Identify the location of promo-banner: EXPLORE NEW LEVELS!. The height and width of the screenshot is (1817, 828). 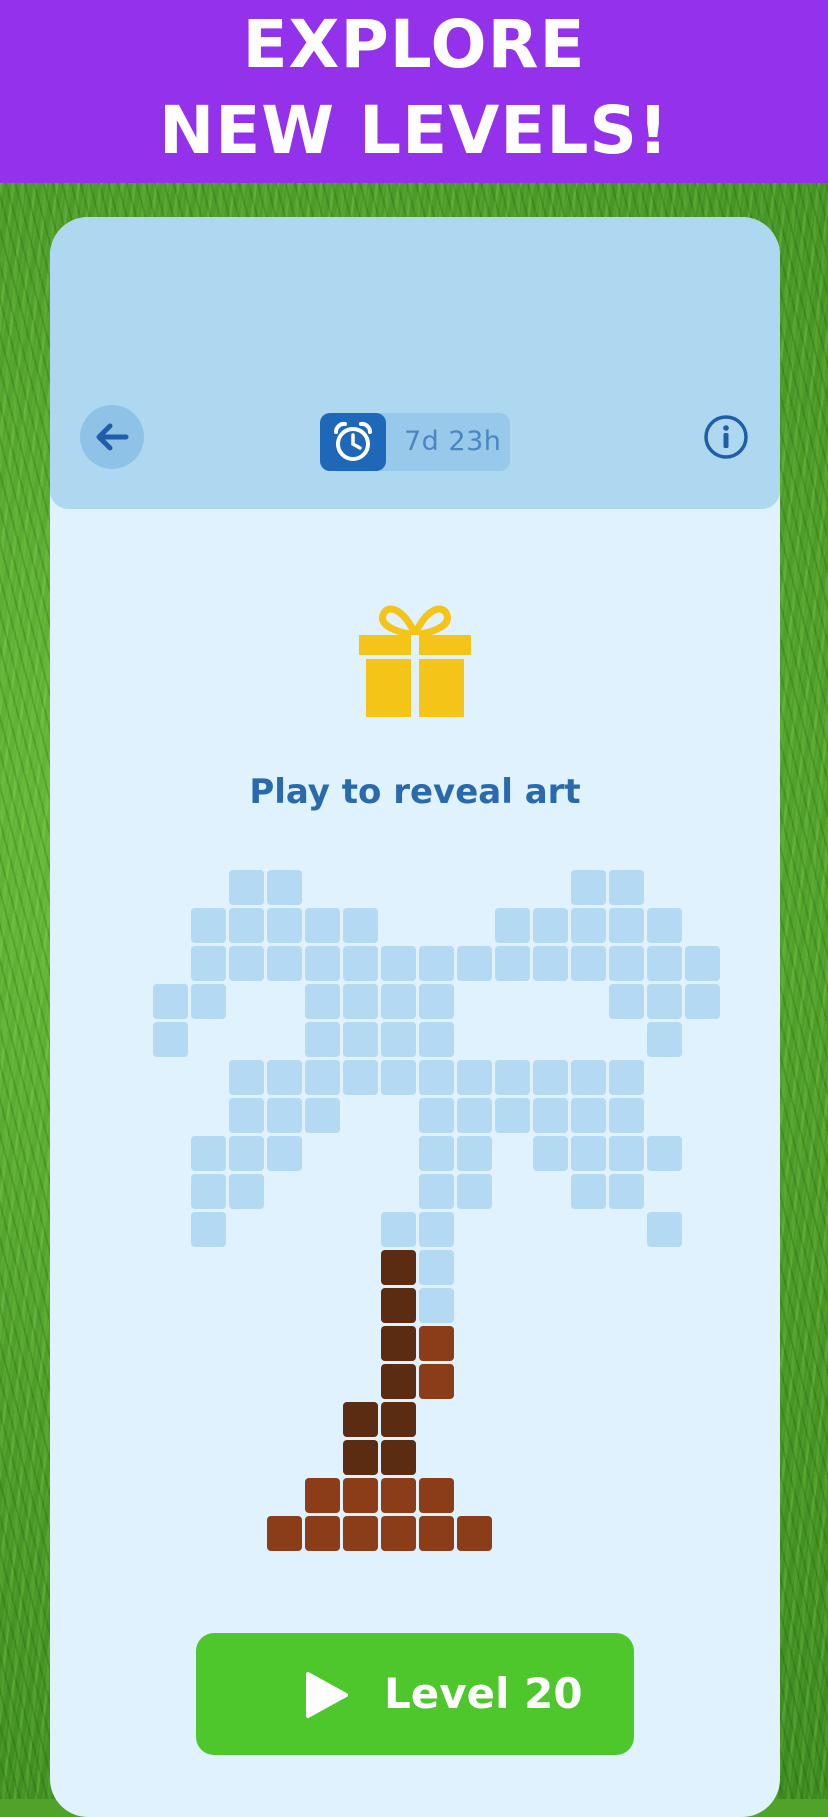
(414, 91).